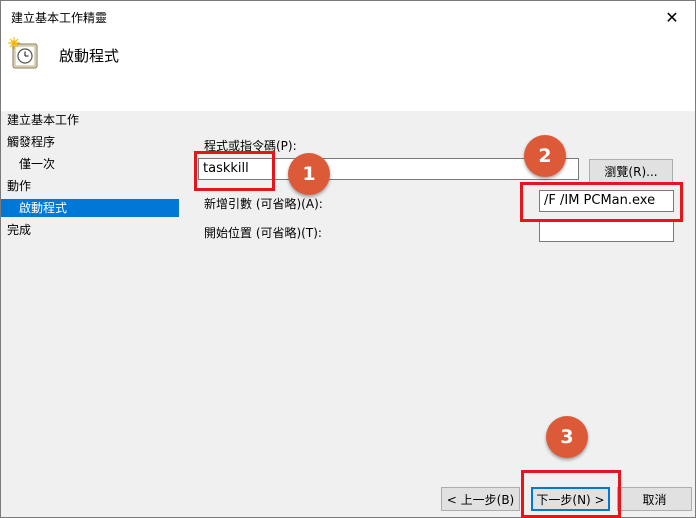 Image resolution: width=696 pixels, height=518 pixels. I want to click on highlight-program-box, so click(234, 171).